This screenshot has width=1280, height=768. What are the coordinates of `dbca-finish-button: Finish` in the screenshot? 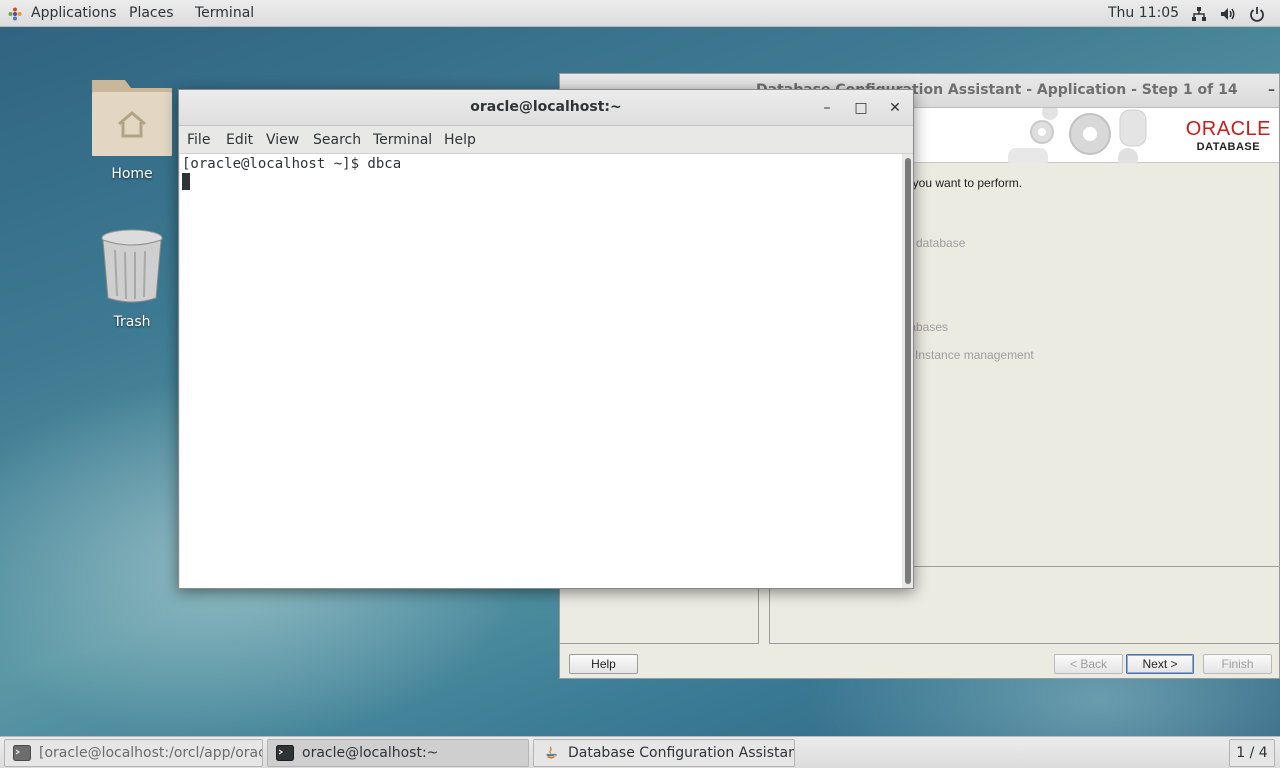 It's located at (1237, 664).